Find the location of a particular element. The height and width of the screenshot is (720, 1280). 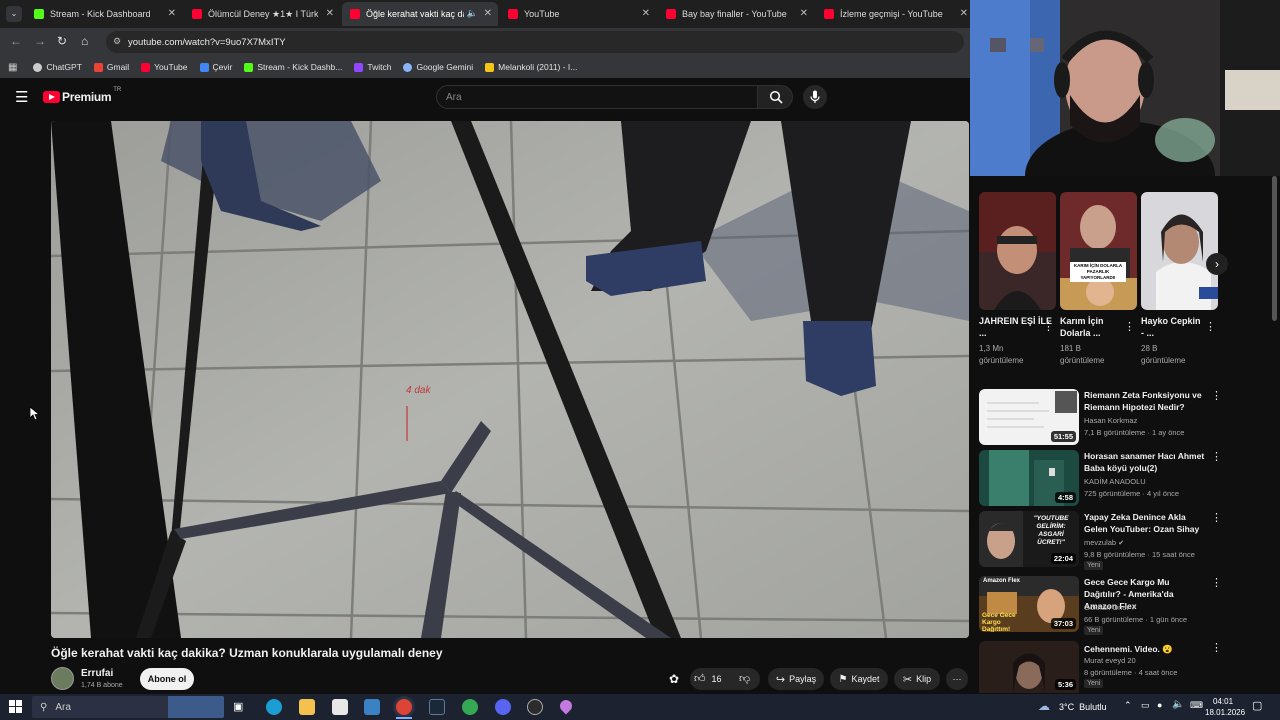

ai-sparkle-icon: ✿ is located at coordinates (674, 679).